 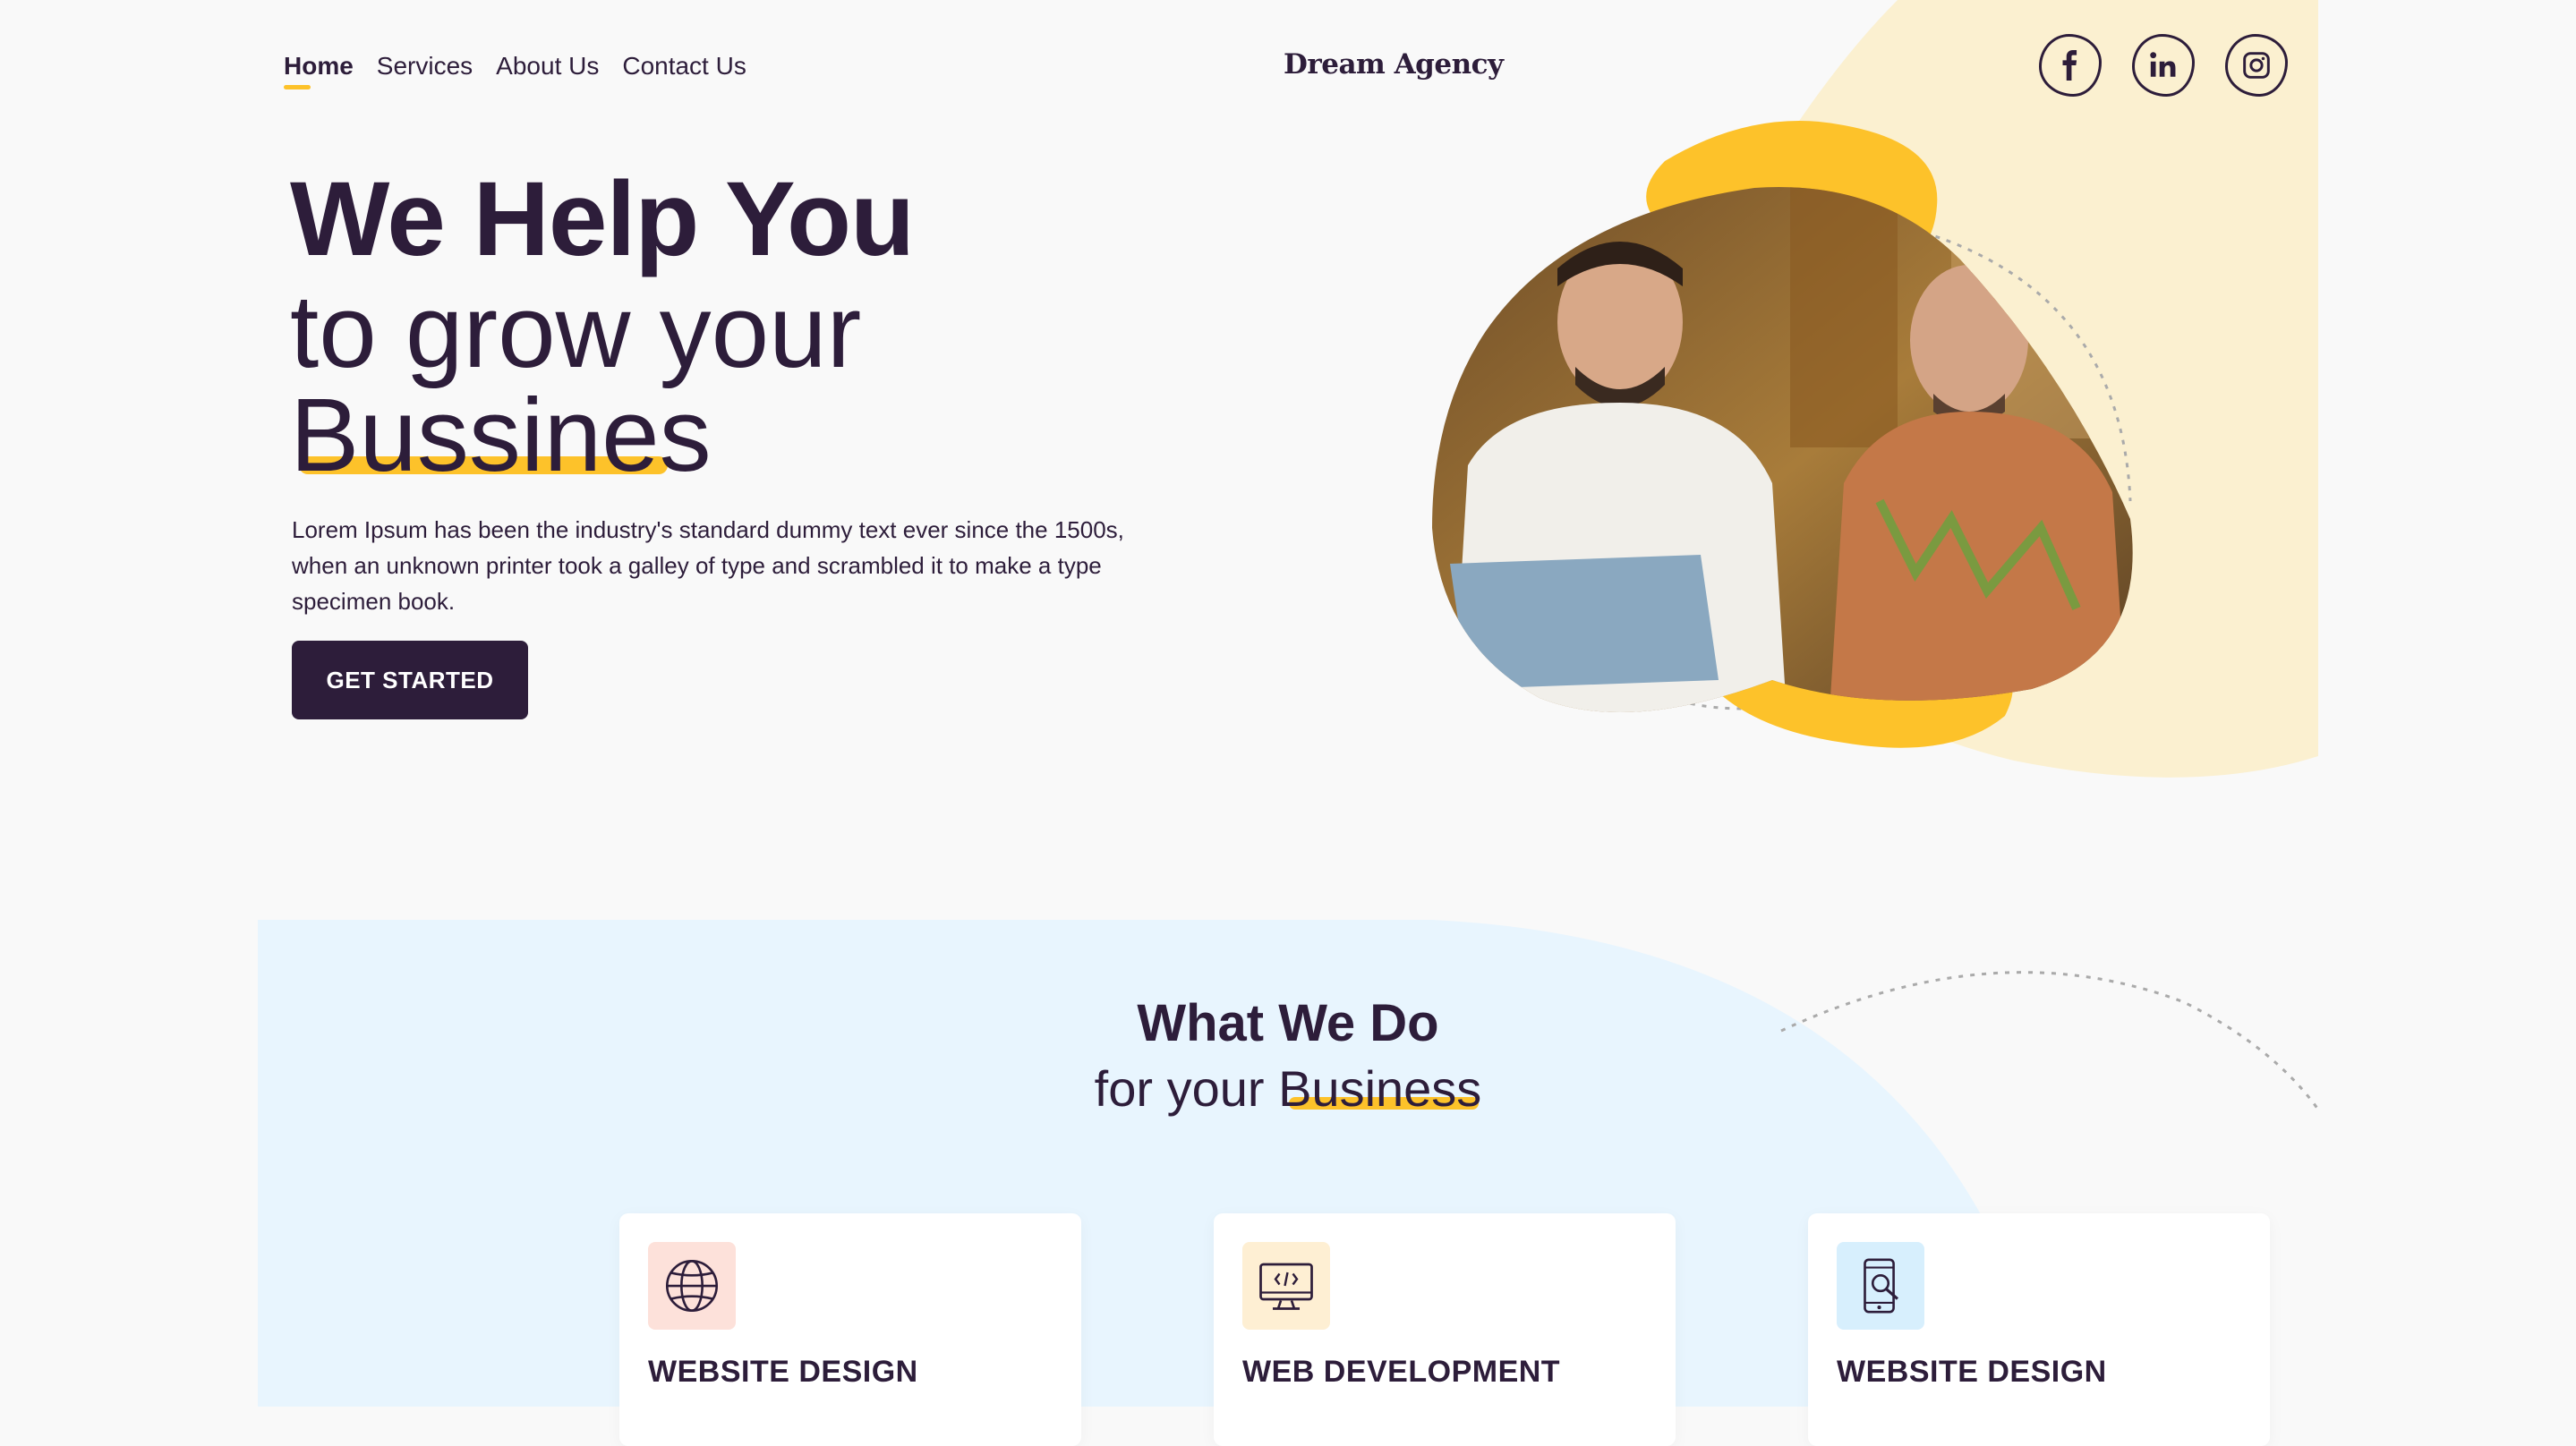 What do you see at coordinates (602, 219) in the screenshot?
I see `hero-heading-line1: We Help You` at bounding box center [602, 219].